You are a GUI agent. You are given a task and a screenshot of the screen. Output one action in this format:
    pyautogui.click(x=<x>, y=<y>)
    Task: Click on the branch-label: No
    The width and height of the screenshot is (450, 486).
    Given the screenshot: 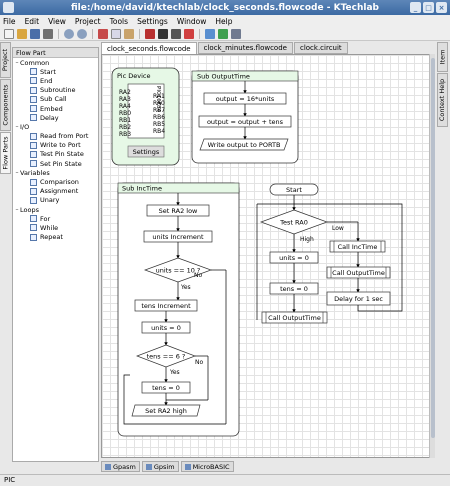 What is the action you would take?
    pyautogui.click(x=198, y=275)
    